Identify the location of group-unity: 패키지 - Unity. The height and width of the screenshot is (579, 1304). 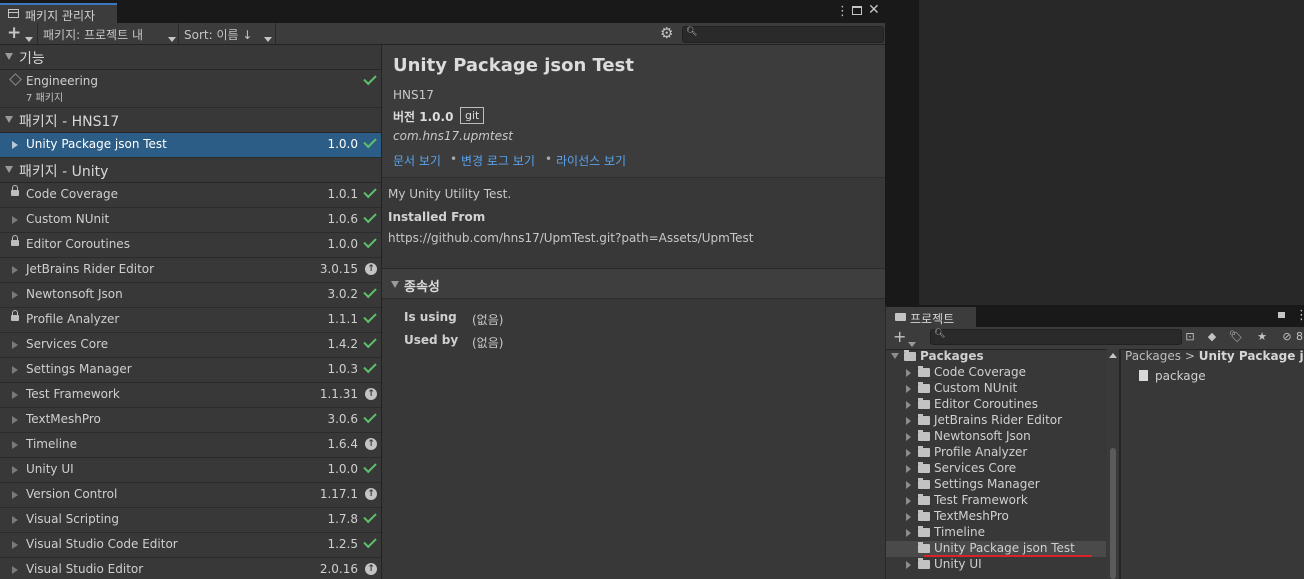
(190, 170).